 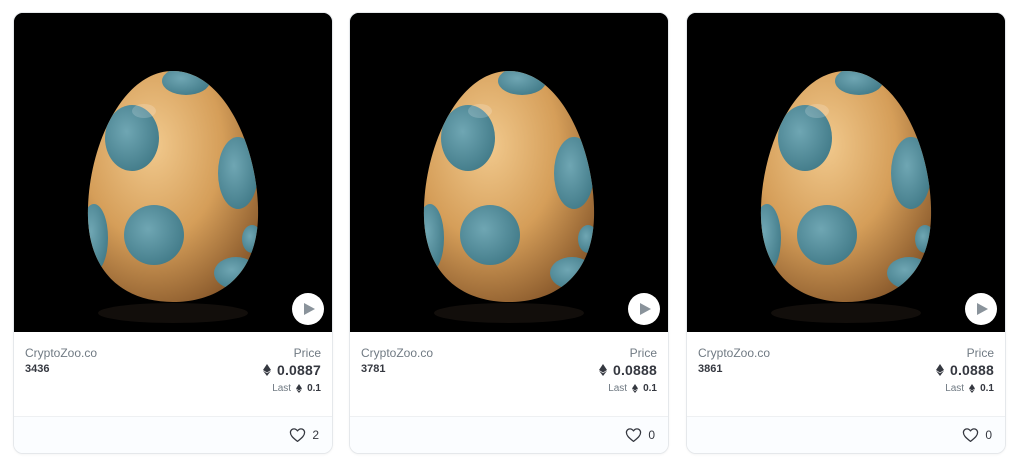 I want to click on card-info: CryptoZoo.co 3861 Price 0.0888 Last 0.1, so click(x=846, y=374).